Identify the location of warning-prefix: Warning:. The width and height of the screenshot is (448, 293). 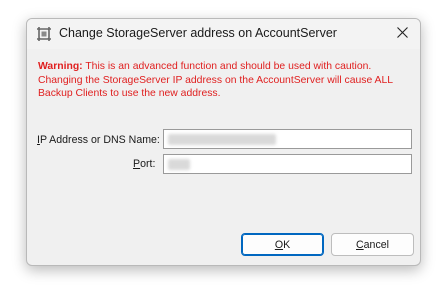
(60, 66).